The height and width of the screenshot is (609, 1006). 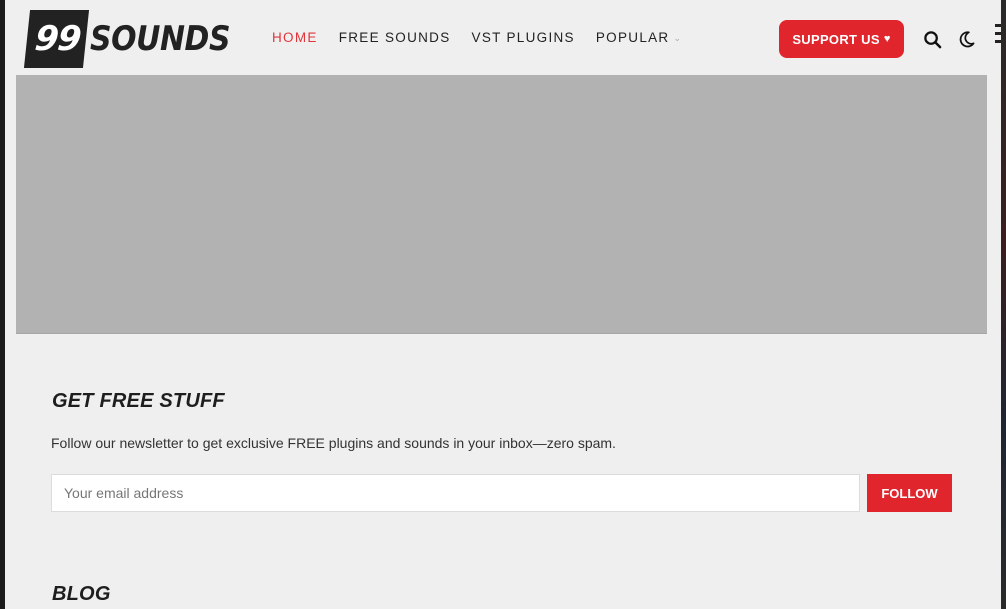 What do you see at coordinates (455, 493) in the screenshot?
I see `email-input` at bounding box center [455, 493].